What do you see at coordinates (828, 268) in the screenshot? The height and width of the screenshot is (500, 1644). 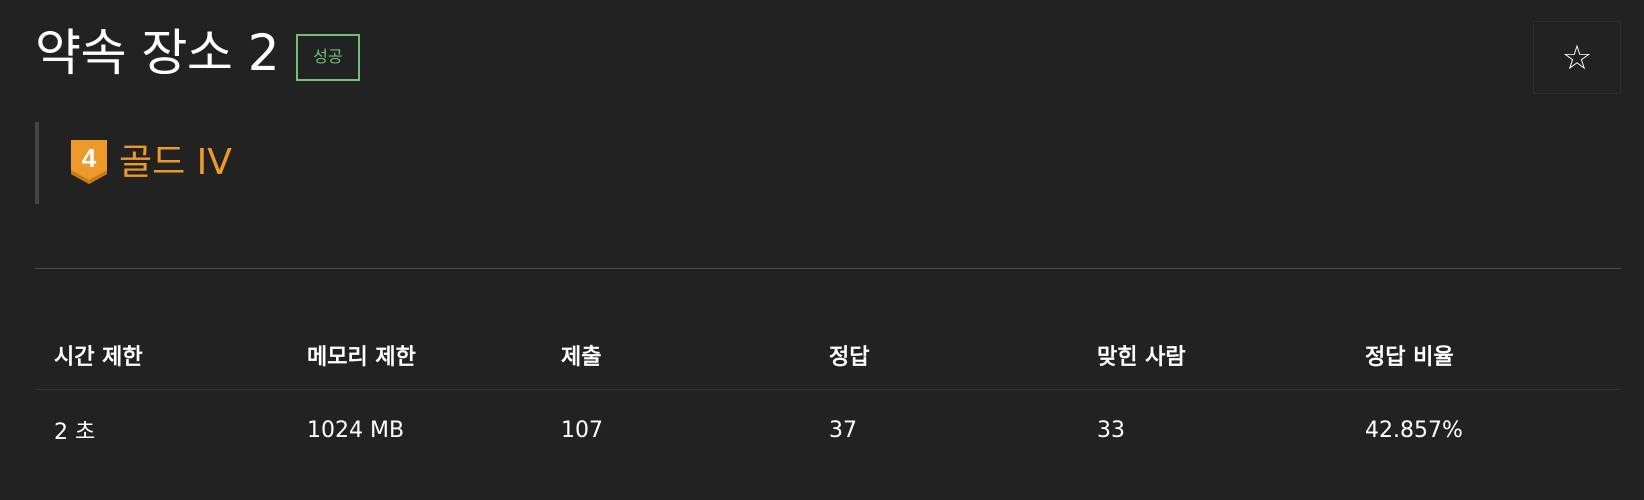 I see `section-divider` at bounding box center [828, 268].